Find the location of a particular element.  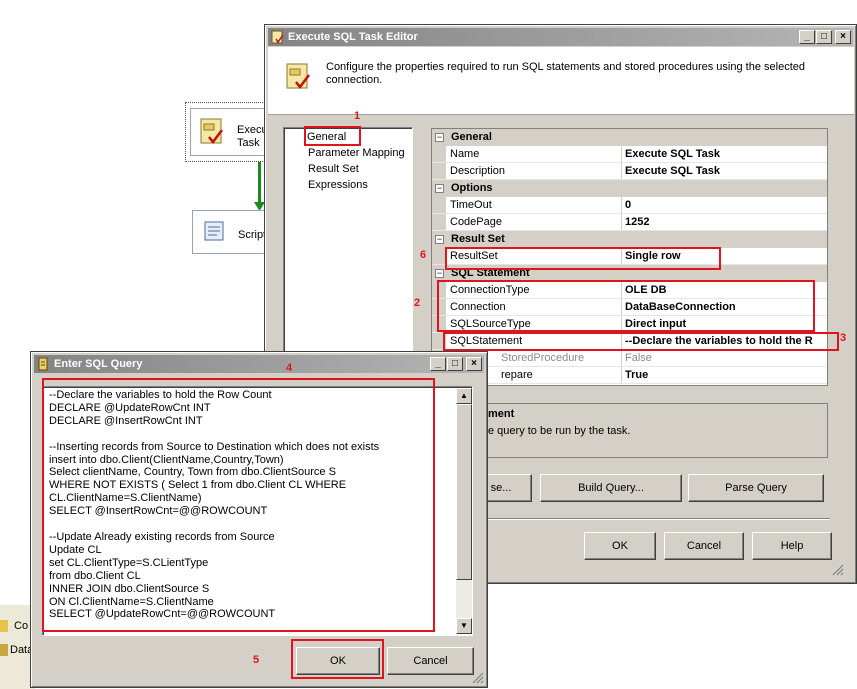

sql-vertical-scrollbar: ▲ ▼ is located at coordinates (464, 511).